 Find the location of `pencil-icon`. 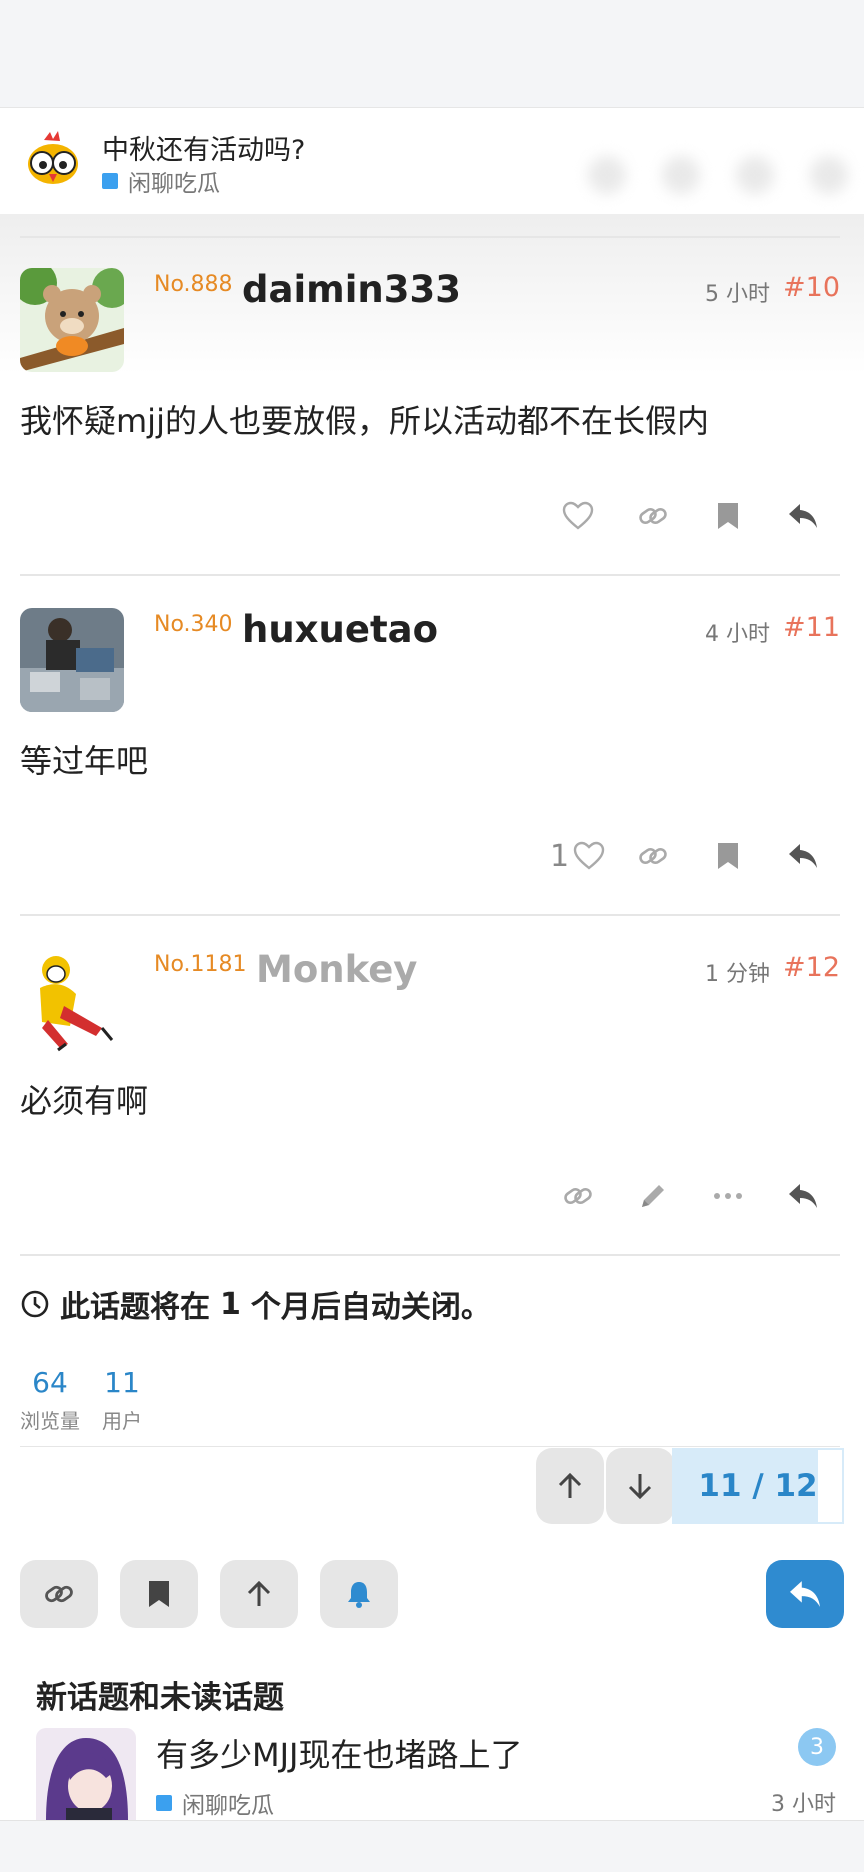

pencil-icon is located at coordinates (652, 1196).